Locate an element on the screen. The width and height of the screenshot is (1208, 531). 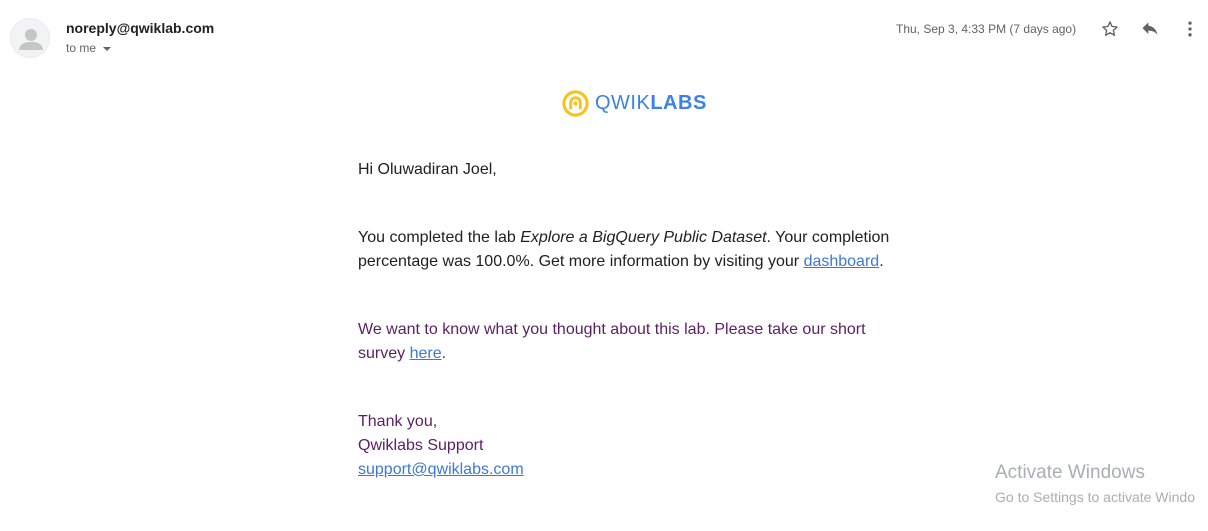
email-timestamp: Thu, Sep 3, 4:33 PM (7 days ago) is located at coordinates (986, 29).